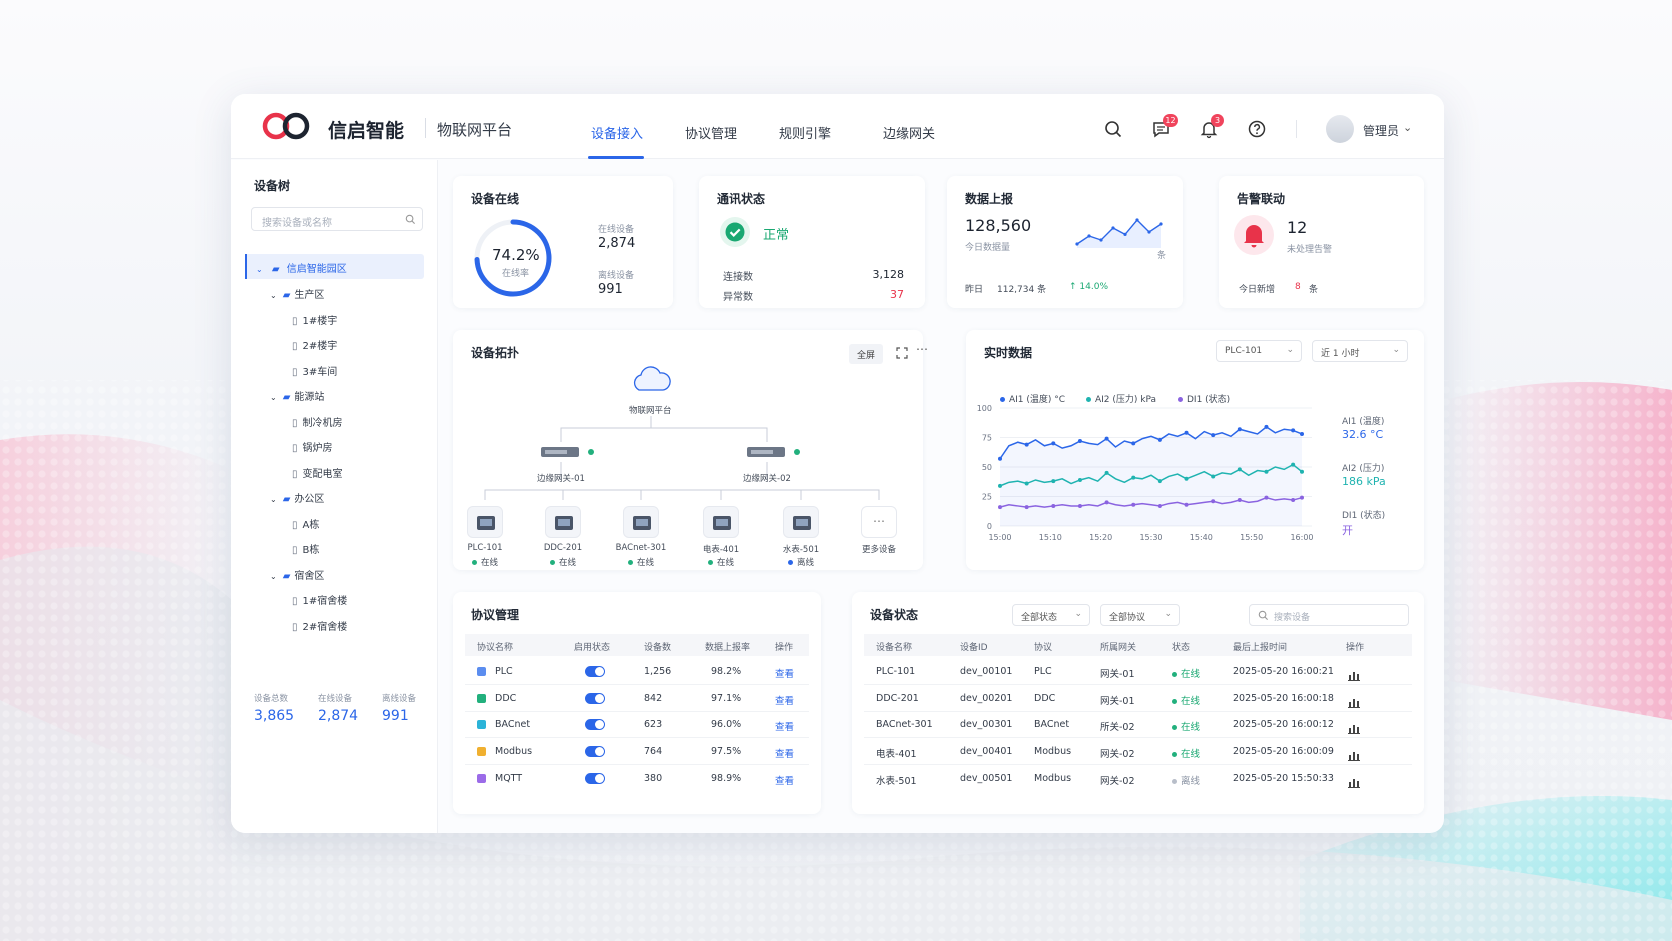  I want to click on device-name: PLC-101, so click(896, 671).